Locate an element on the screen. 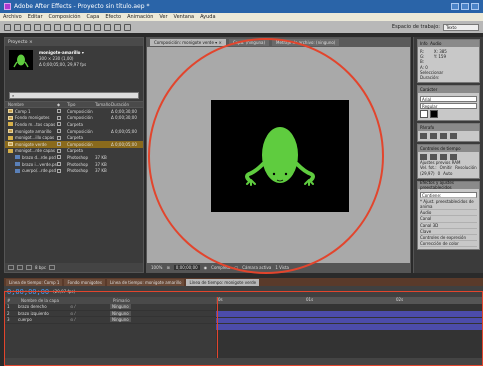  new-comp-icon is located at coordinates (29, 267).